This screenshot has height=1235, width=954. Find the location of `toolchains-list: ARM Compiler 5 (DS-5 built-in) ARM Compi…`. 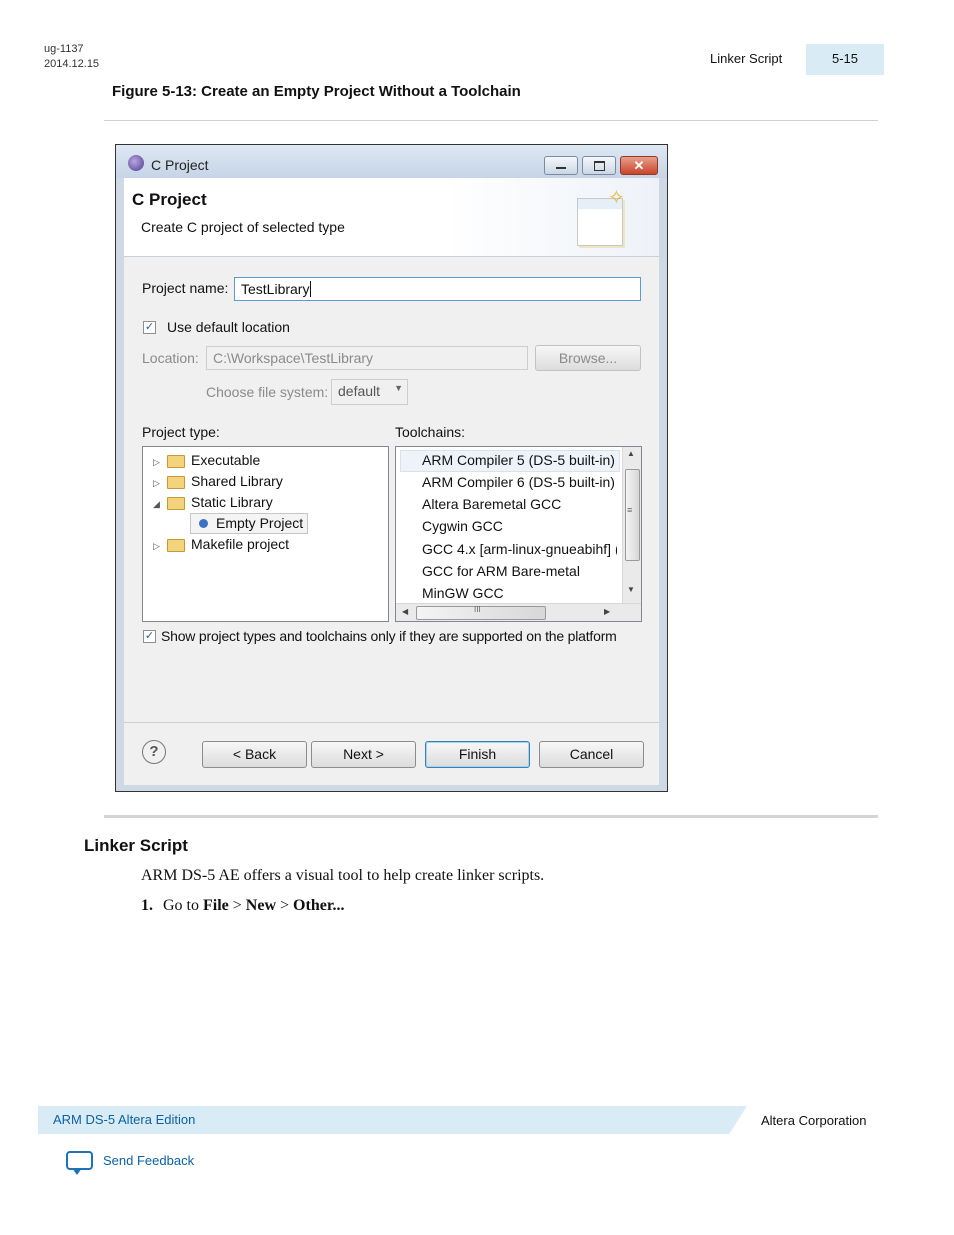

toolchains-list: ARM Compiler 5 (DS-5 built-in) ARM Compi… is located at coordinates (518, 534).